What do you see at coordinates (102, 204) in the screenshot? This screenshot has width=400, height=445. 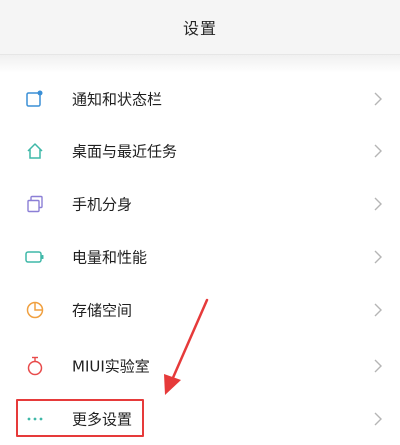 I see `settings-item-label: 手机分身` at bounding box center [102, 204].